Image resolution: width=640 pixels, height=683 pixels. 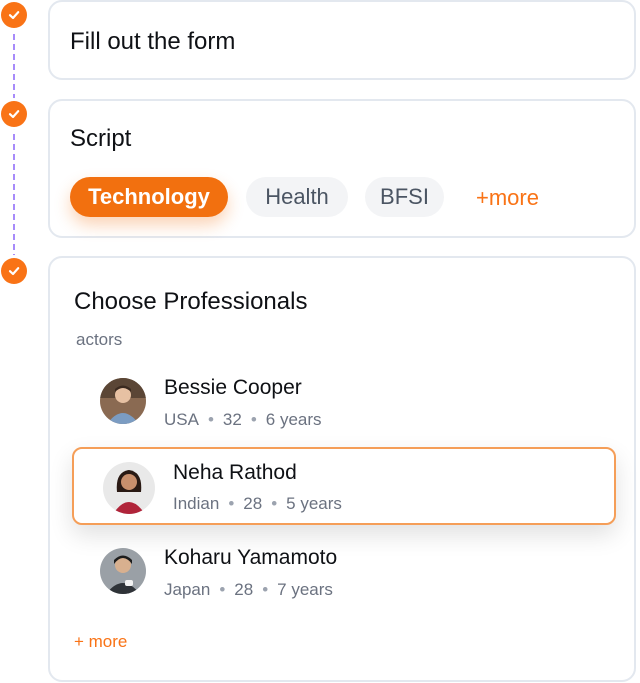 What do you see at coordinates (305, 589) in the screenshot?
I see `professional-experience: 7 years` at bounding box center [305, 589].